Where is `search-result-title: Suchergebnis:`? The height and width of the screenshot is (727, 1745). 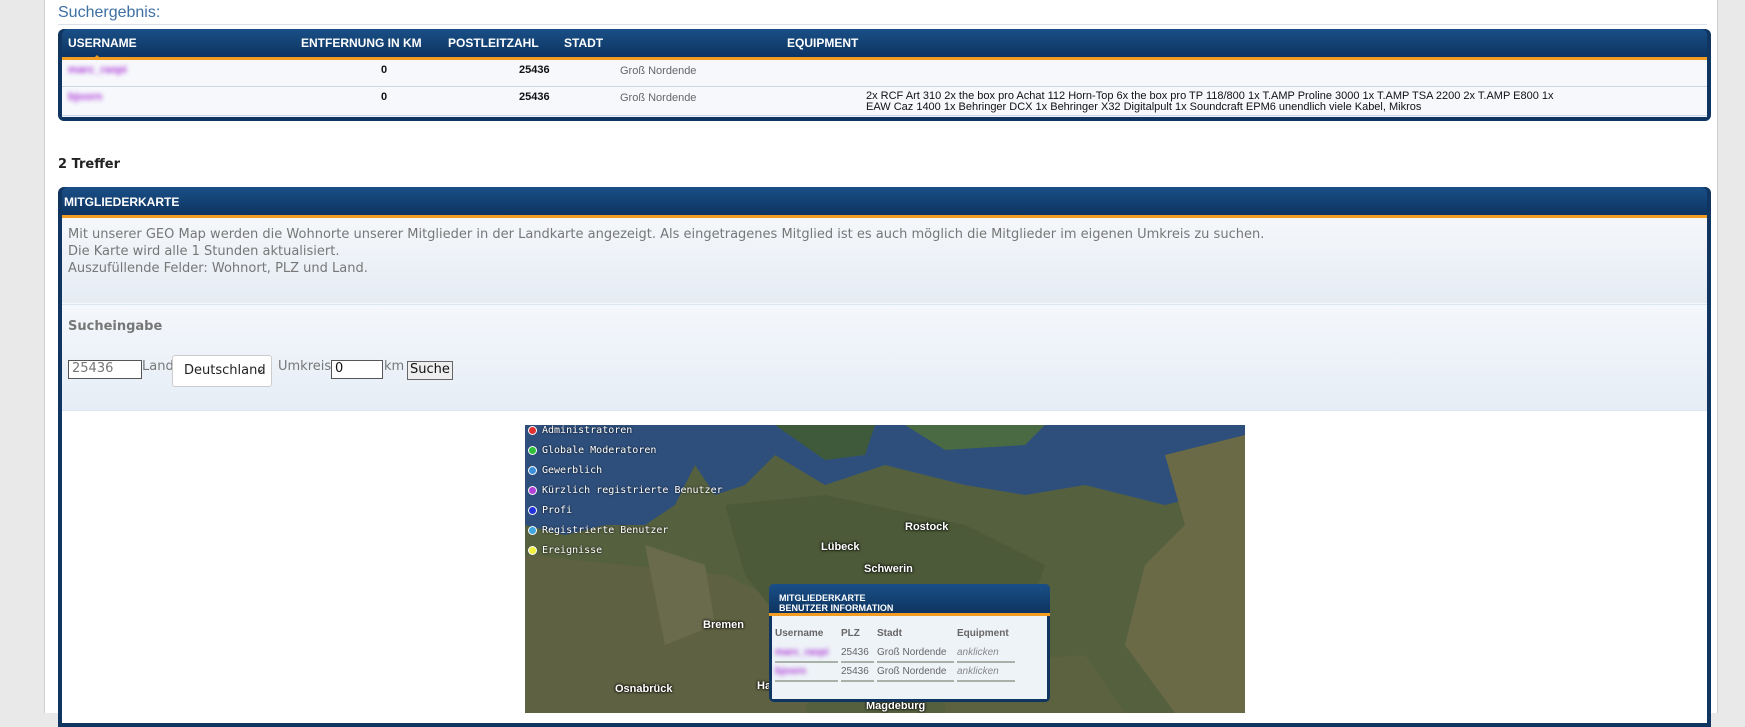
search-result-title: Suchergebnis: is located at coordinates (109, 12).